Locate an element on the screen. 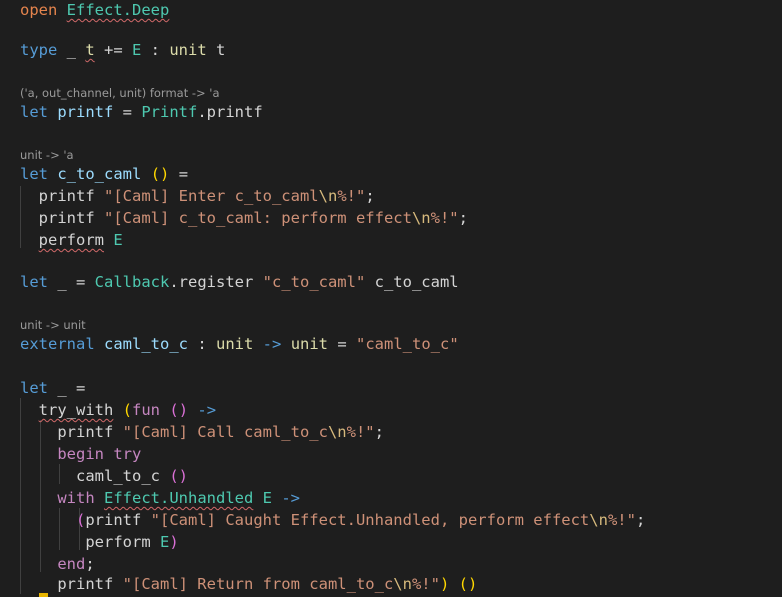 The width and height of the screenshot is (782, 597). code-token: "[Caml] Return from caml_to_c is located at coordinates (258, 584).